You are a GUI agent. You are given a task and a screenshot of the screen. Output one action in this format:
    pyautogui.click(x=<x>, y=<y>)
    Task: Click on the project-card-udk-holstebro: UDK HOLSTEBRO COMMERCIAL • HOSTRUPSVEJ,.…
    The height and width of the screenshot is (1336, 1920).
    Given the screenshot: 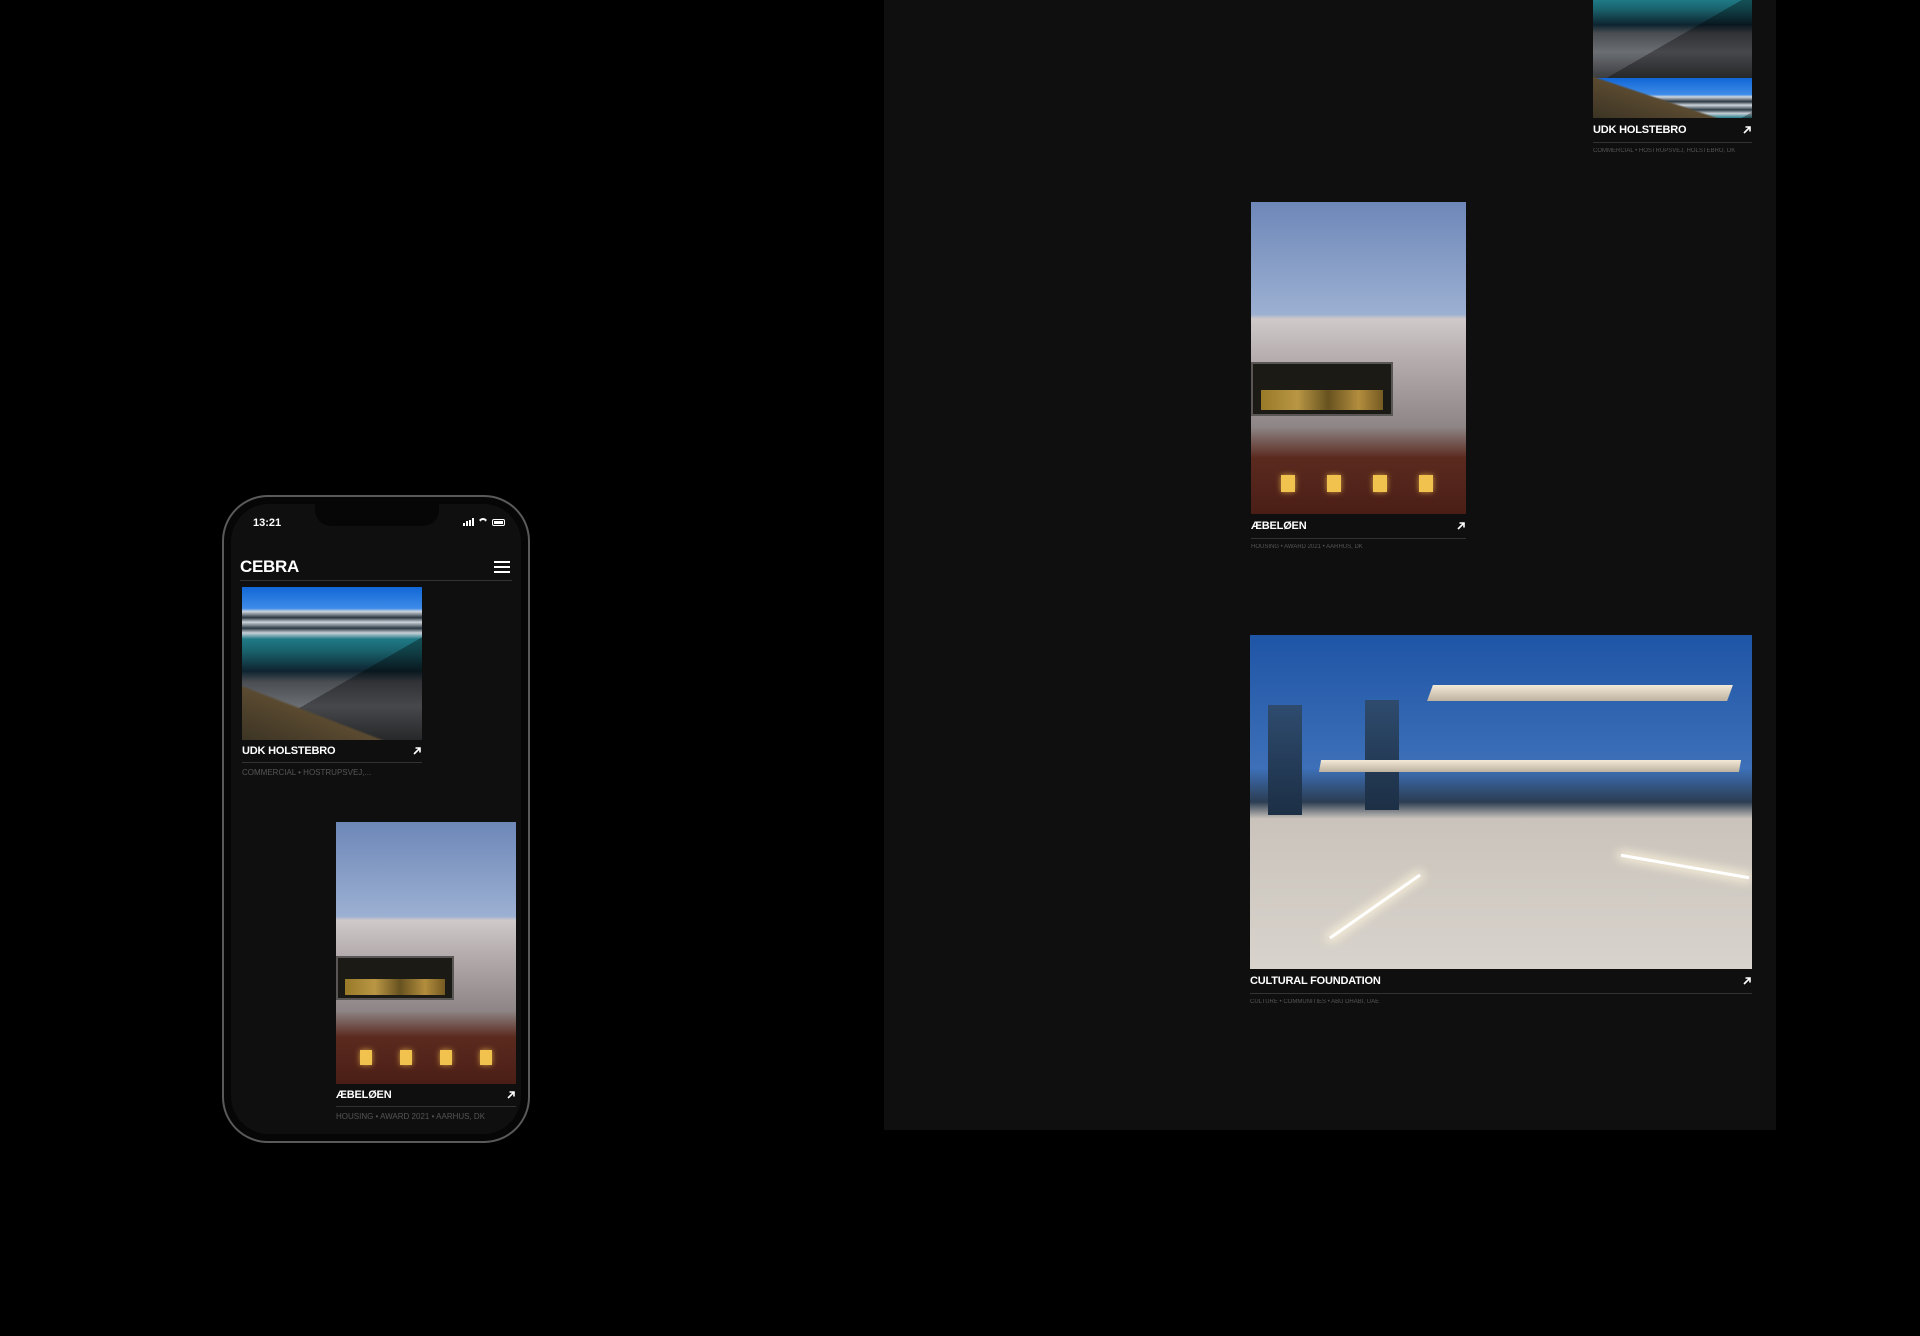 What is the action you would take?
    pyautogui.click(x=332, y=682)
    